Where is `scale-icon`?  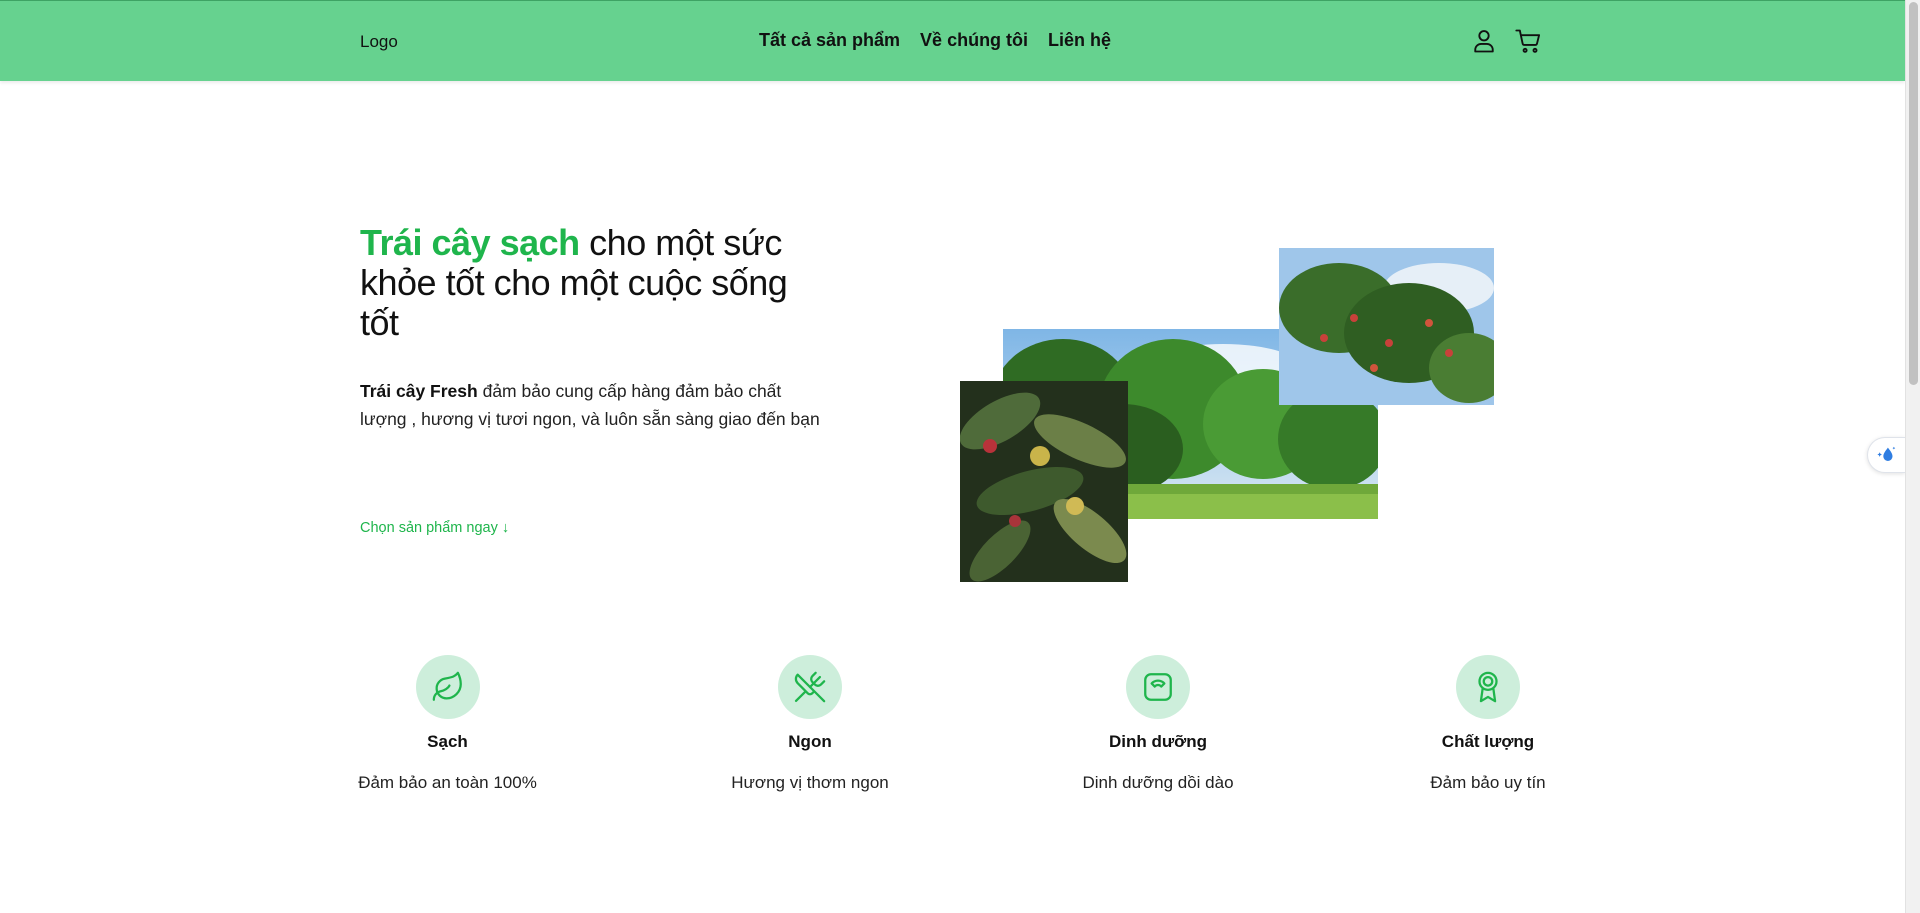
scale-icon is located at coordinates (1158, 687).